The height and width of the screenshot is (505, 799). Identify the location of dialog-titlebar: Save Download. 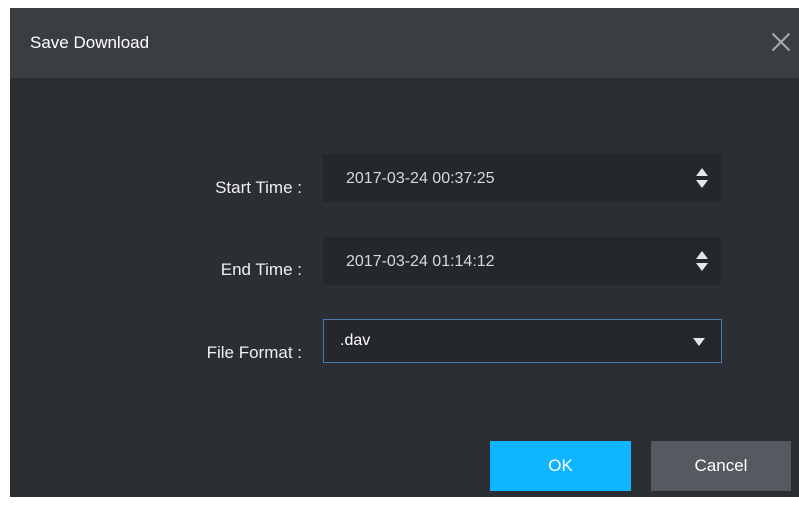
(404, 43).